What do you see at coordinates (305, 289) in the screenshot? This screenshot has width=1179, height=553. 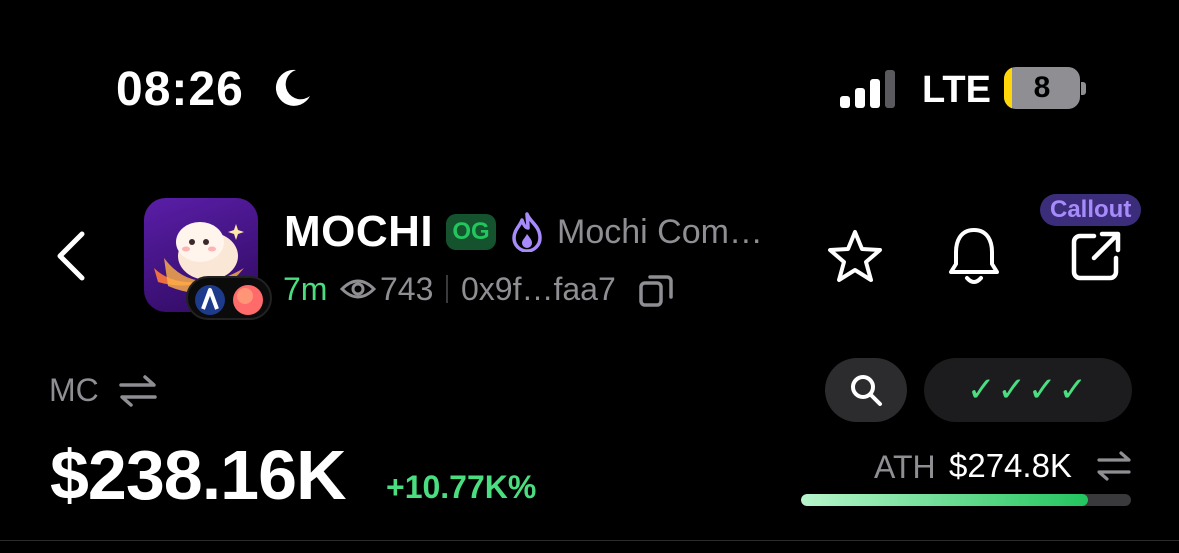 I see `token-age: 7m` at bounding box center [305, 289].